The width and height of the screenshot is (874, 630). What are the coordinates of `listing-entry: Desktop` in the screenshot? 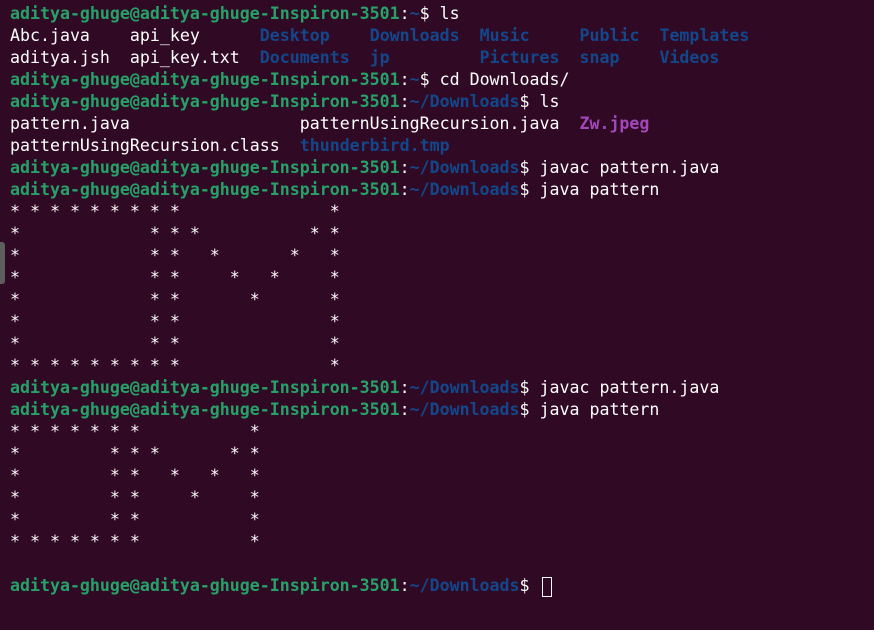 It's located at (294, 35).